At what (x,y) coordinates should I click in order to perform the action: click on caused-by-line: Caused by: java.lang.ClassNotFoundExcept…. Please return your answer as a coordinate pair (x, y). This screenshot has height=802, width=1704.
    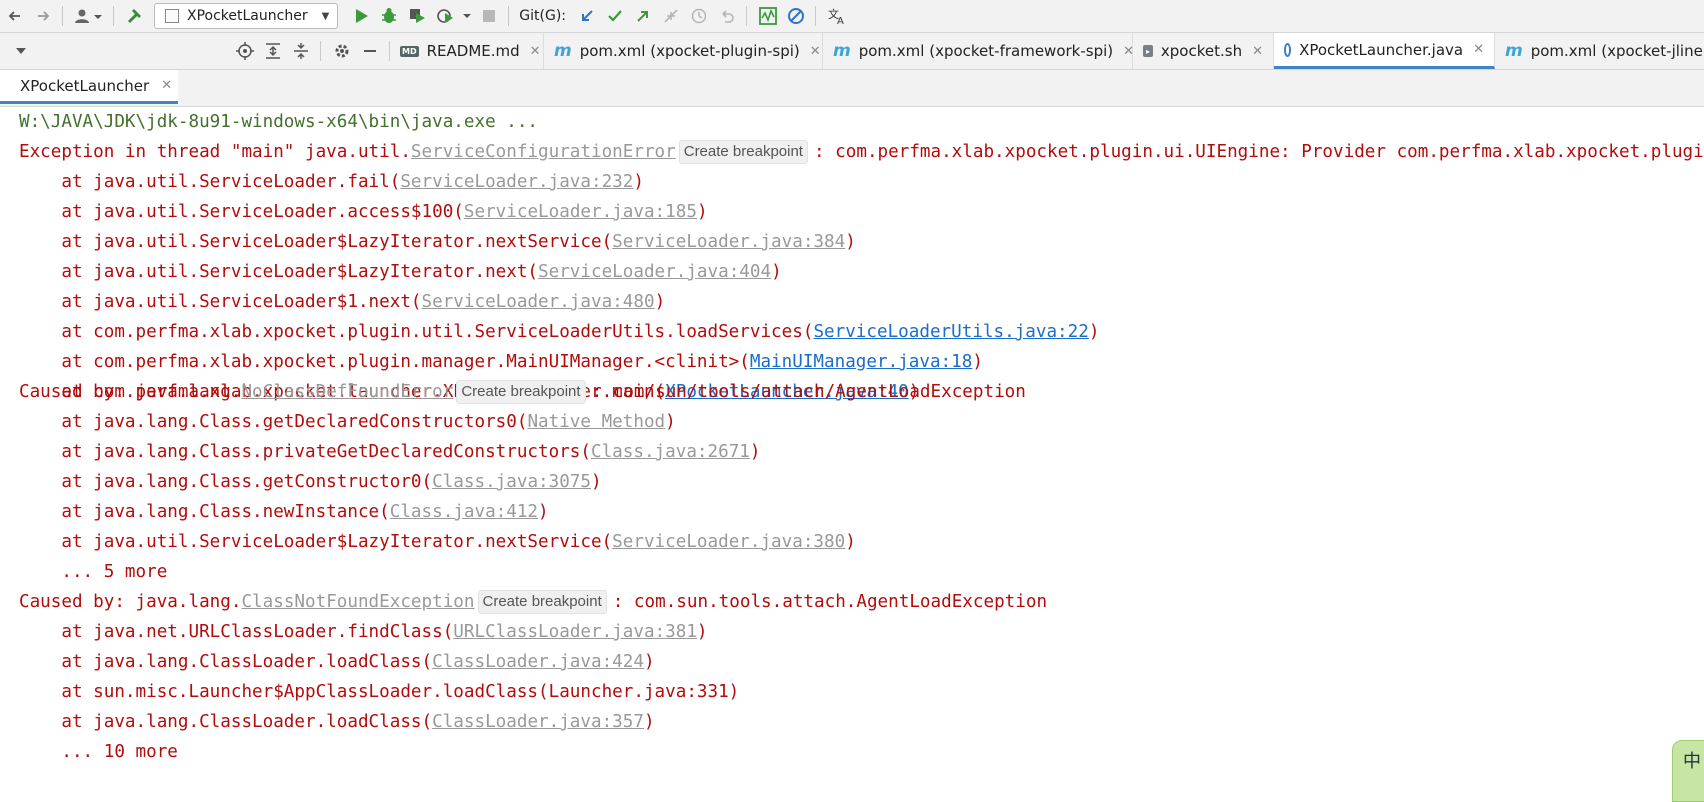
    Looking at the image, I should click on (533, 602).